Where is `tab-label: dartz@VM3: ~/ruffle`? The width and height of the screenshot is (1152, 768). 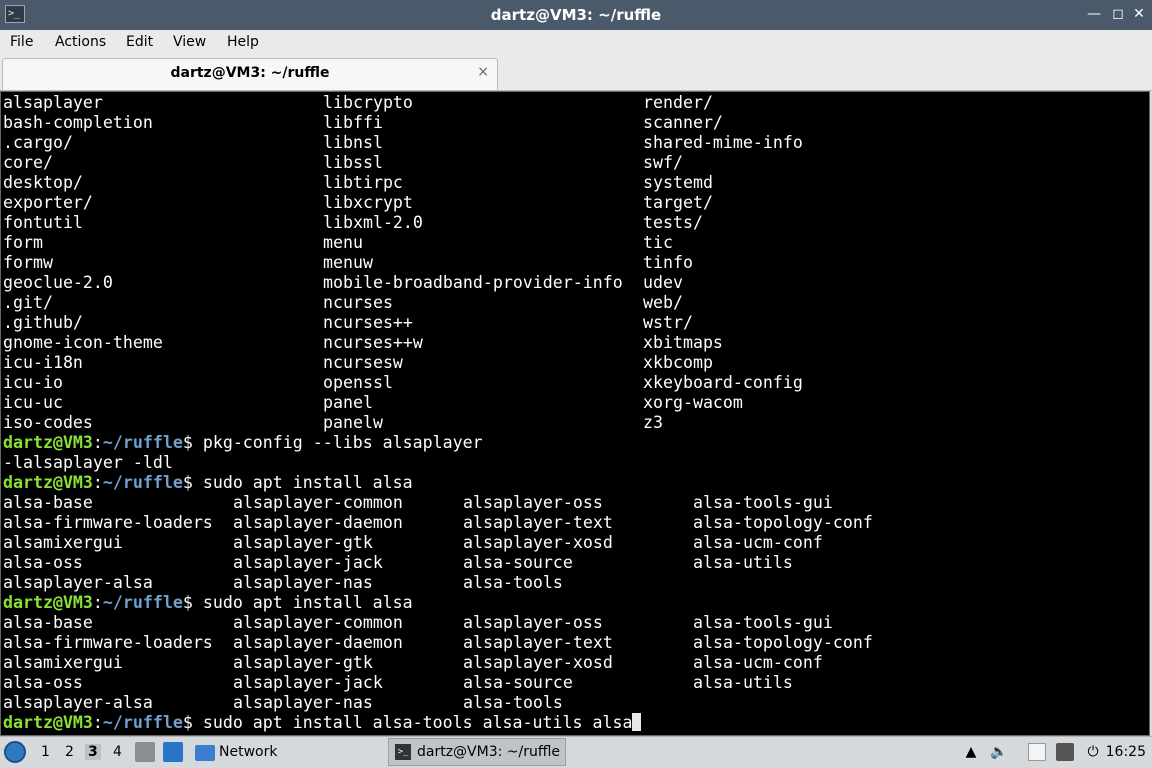
tab-label: dartz@VM3: ~/ruffle is located at coordinates (250, 73).